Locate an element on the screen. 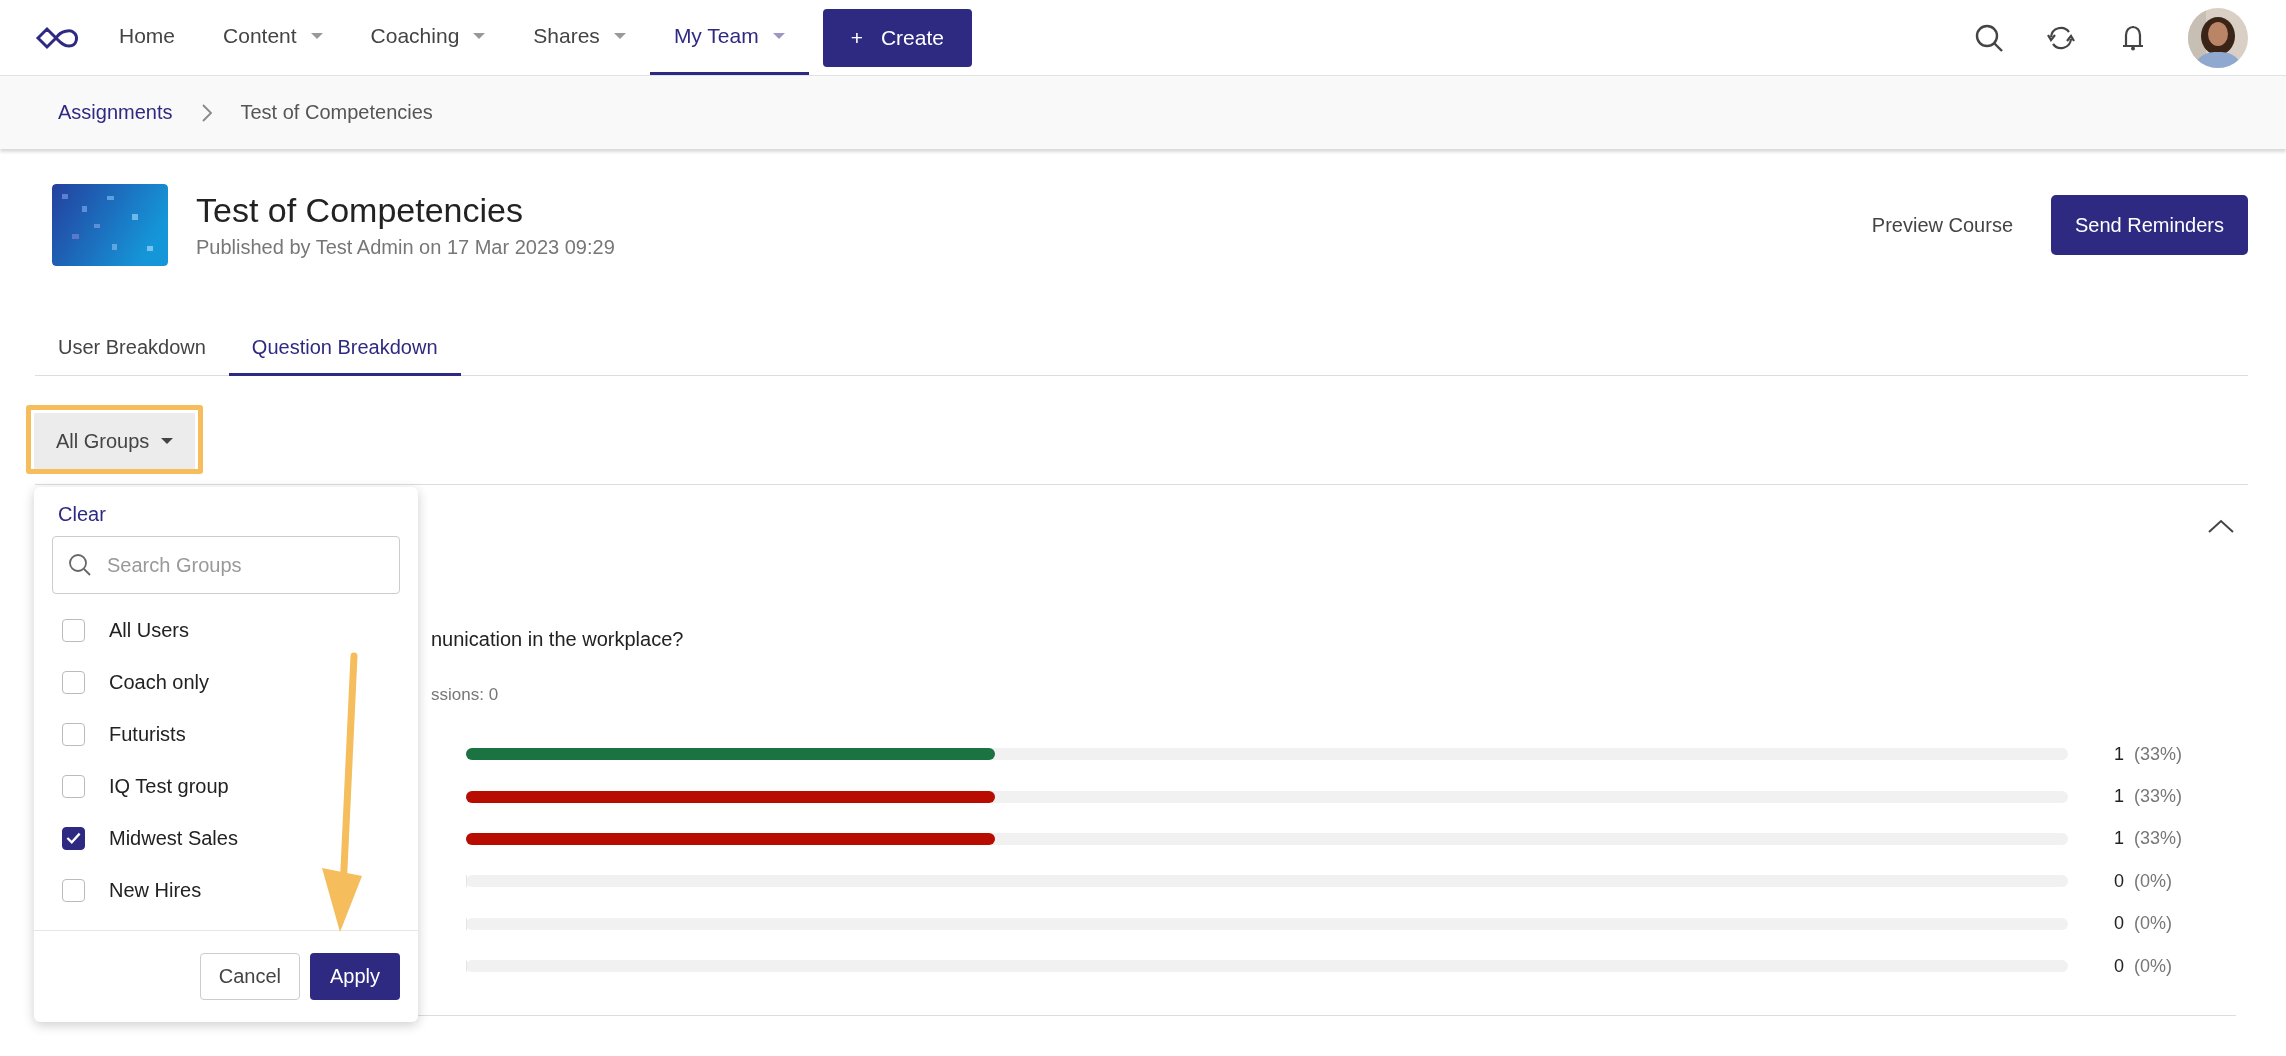 The width and height of the screenshot is (2286, 1056). send-reminders-button: Send Reminders is located at coordinates (2149, 225).